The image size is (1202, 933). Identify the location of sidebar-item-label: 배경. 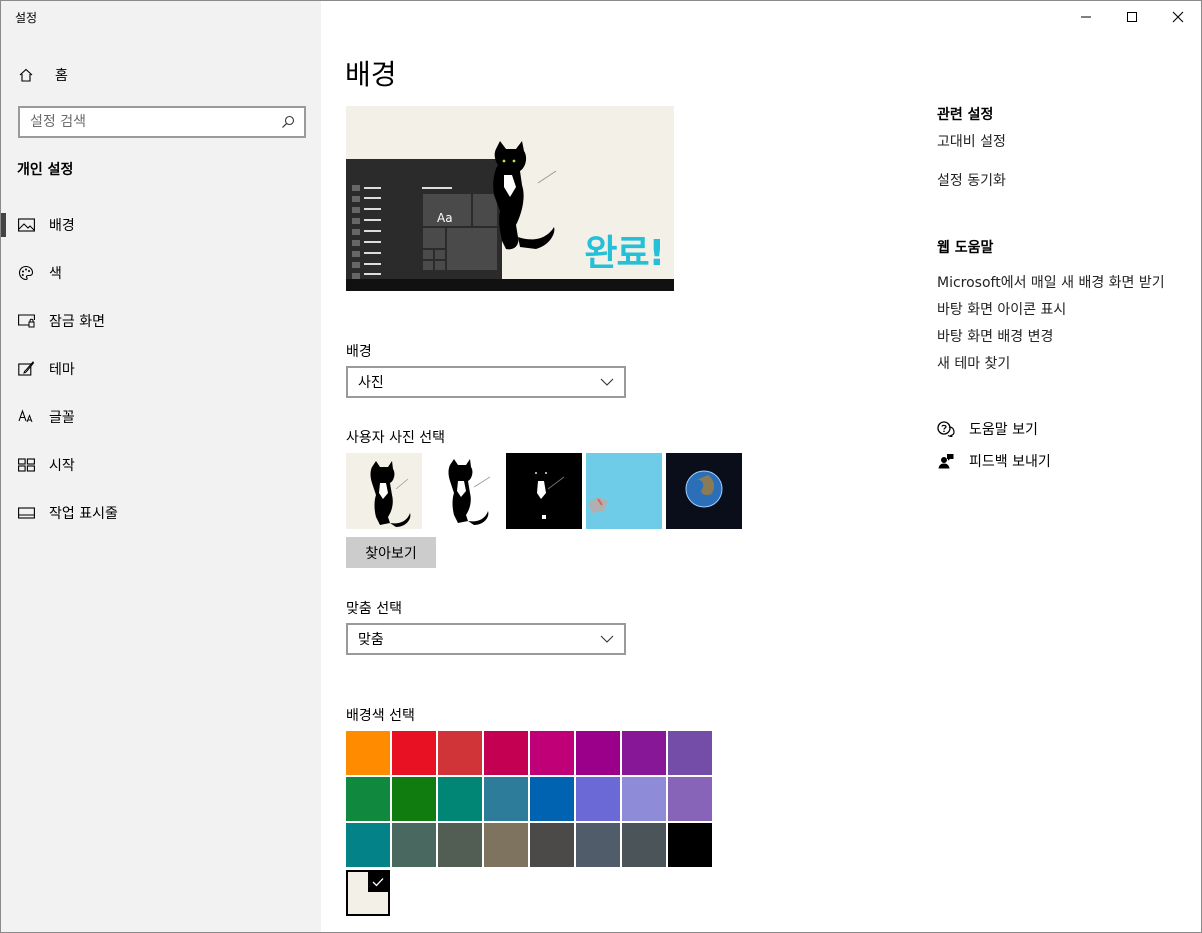
(62, 226).